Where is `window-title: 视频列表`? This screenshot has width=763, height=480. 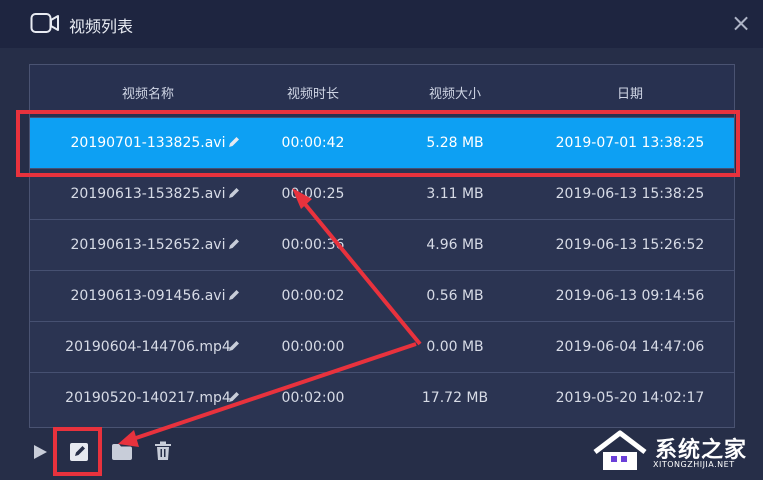
window-title: 视频列表 is located at coordinates (101, 26).